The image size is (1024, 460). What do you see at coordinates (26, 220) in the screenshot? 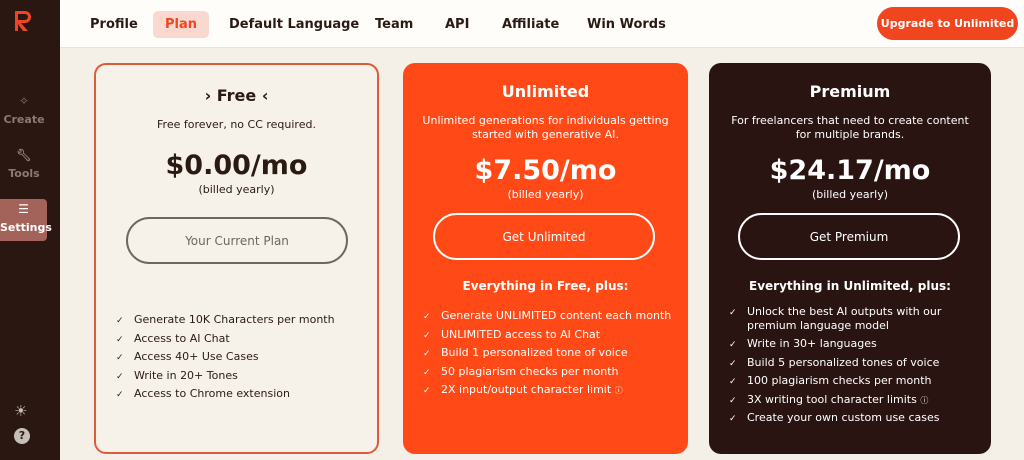
I see `sidebar-item-settings: ☰ Settings` at bounding box center [26, 220].